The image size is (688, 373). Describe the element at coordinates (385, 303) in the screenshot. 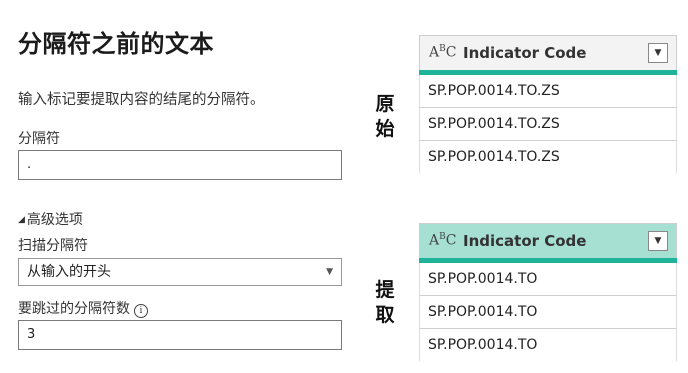

I see `extracted-side-label: 提 取` at that location.